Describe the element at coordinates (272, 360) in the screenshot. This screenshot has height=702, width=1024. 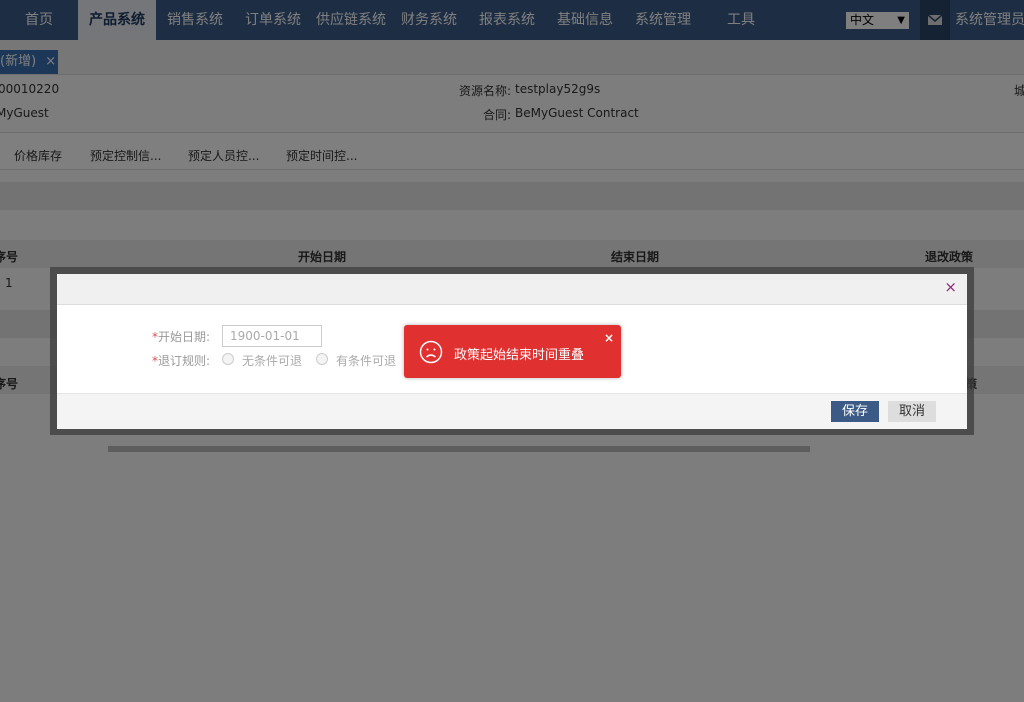
I see `radio-unconditional-refund-label: 无条件可退` at that location.